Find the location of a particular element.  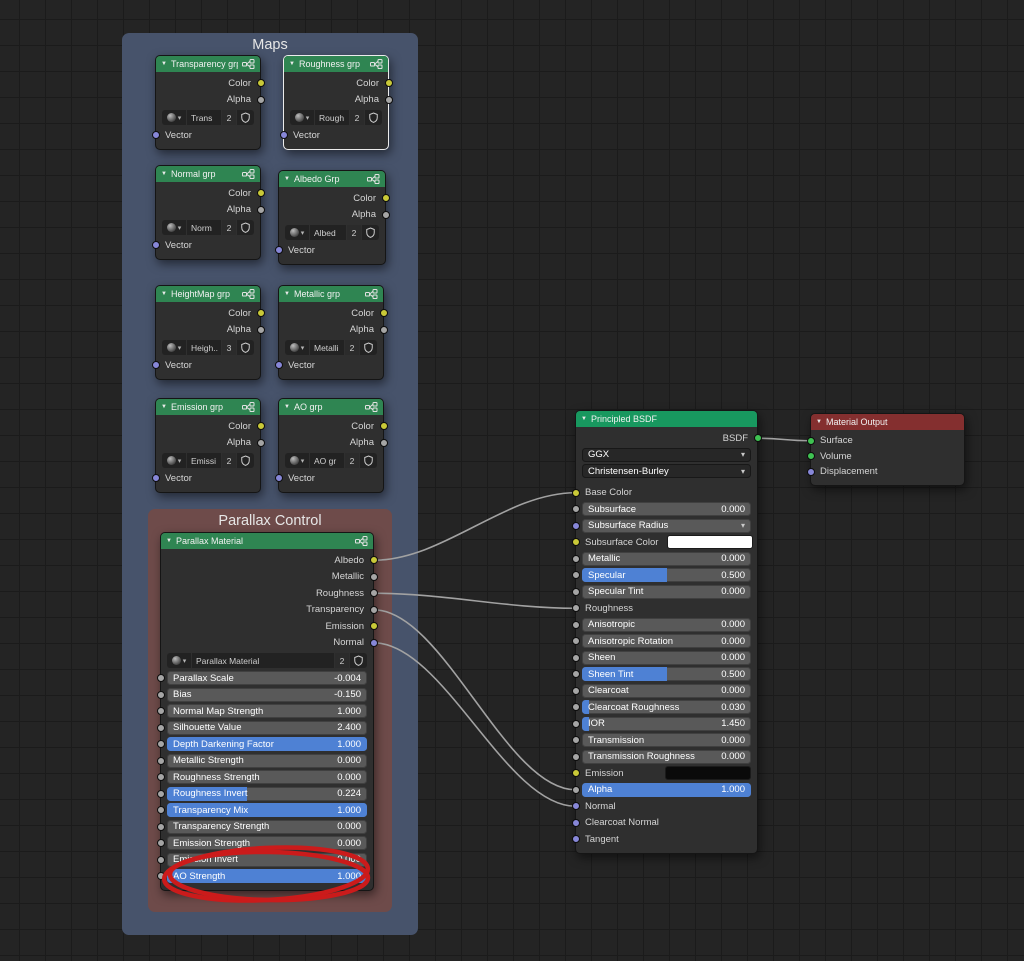

slider-anisotropic-rotation: Anisotropic Rotation 0.000 is located at coordinates (666, 641).